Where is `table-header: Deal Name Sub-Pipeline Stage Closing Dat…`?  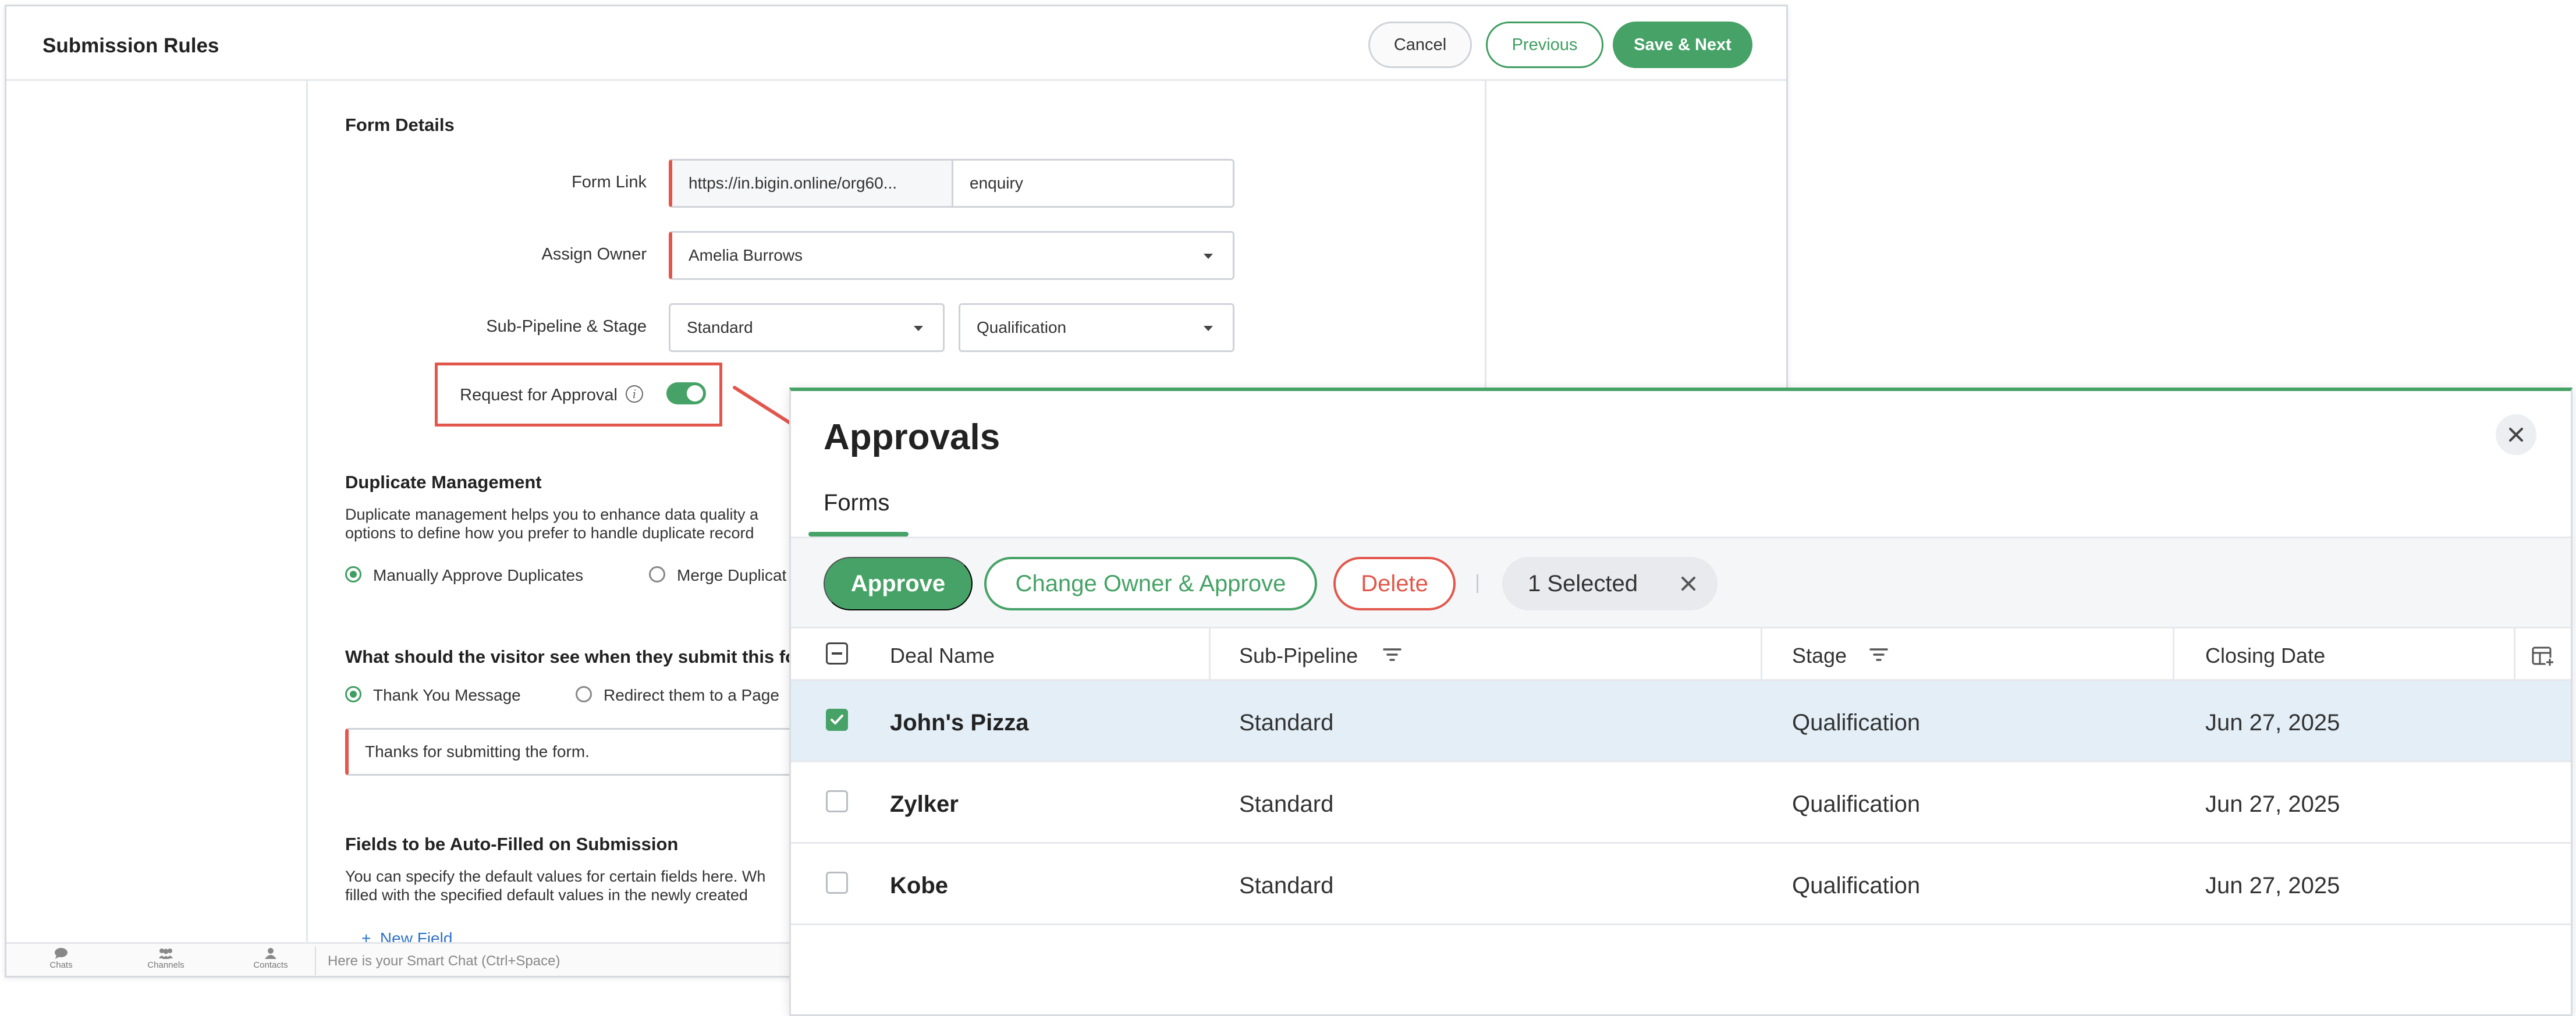
table-header: Deal Name Sub-Pipeline Stage Closing Dat… is located at coordinates (1681, 655).